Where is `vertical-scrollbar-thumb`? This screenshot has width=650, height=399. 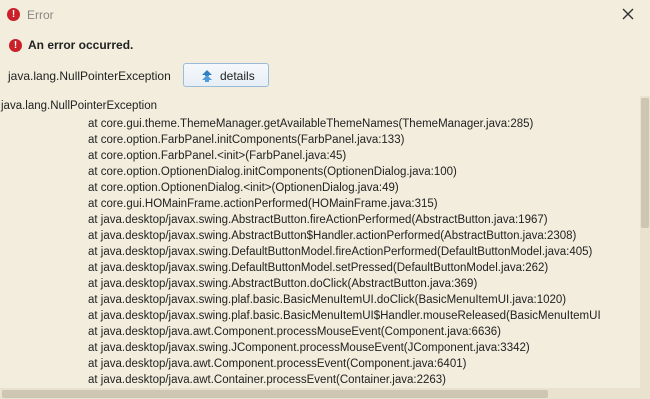
vertical-scrollbar-thumb is located at coordinates (645, 163).